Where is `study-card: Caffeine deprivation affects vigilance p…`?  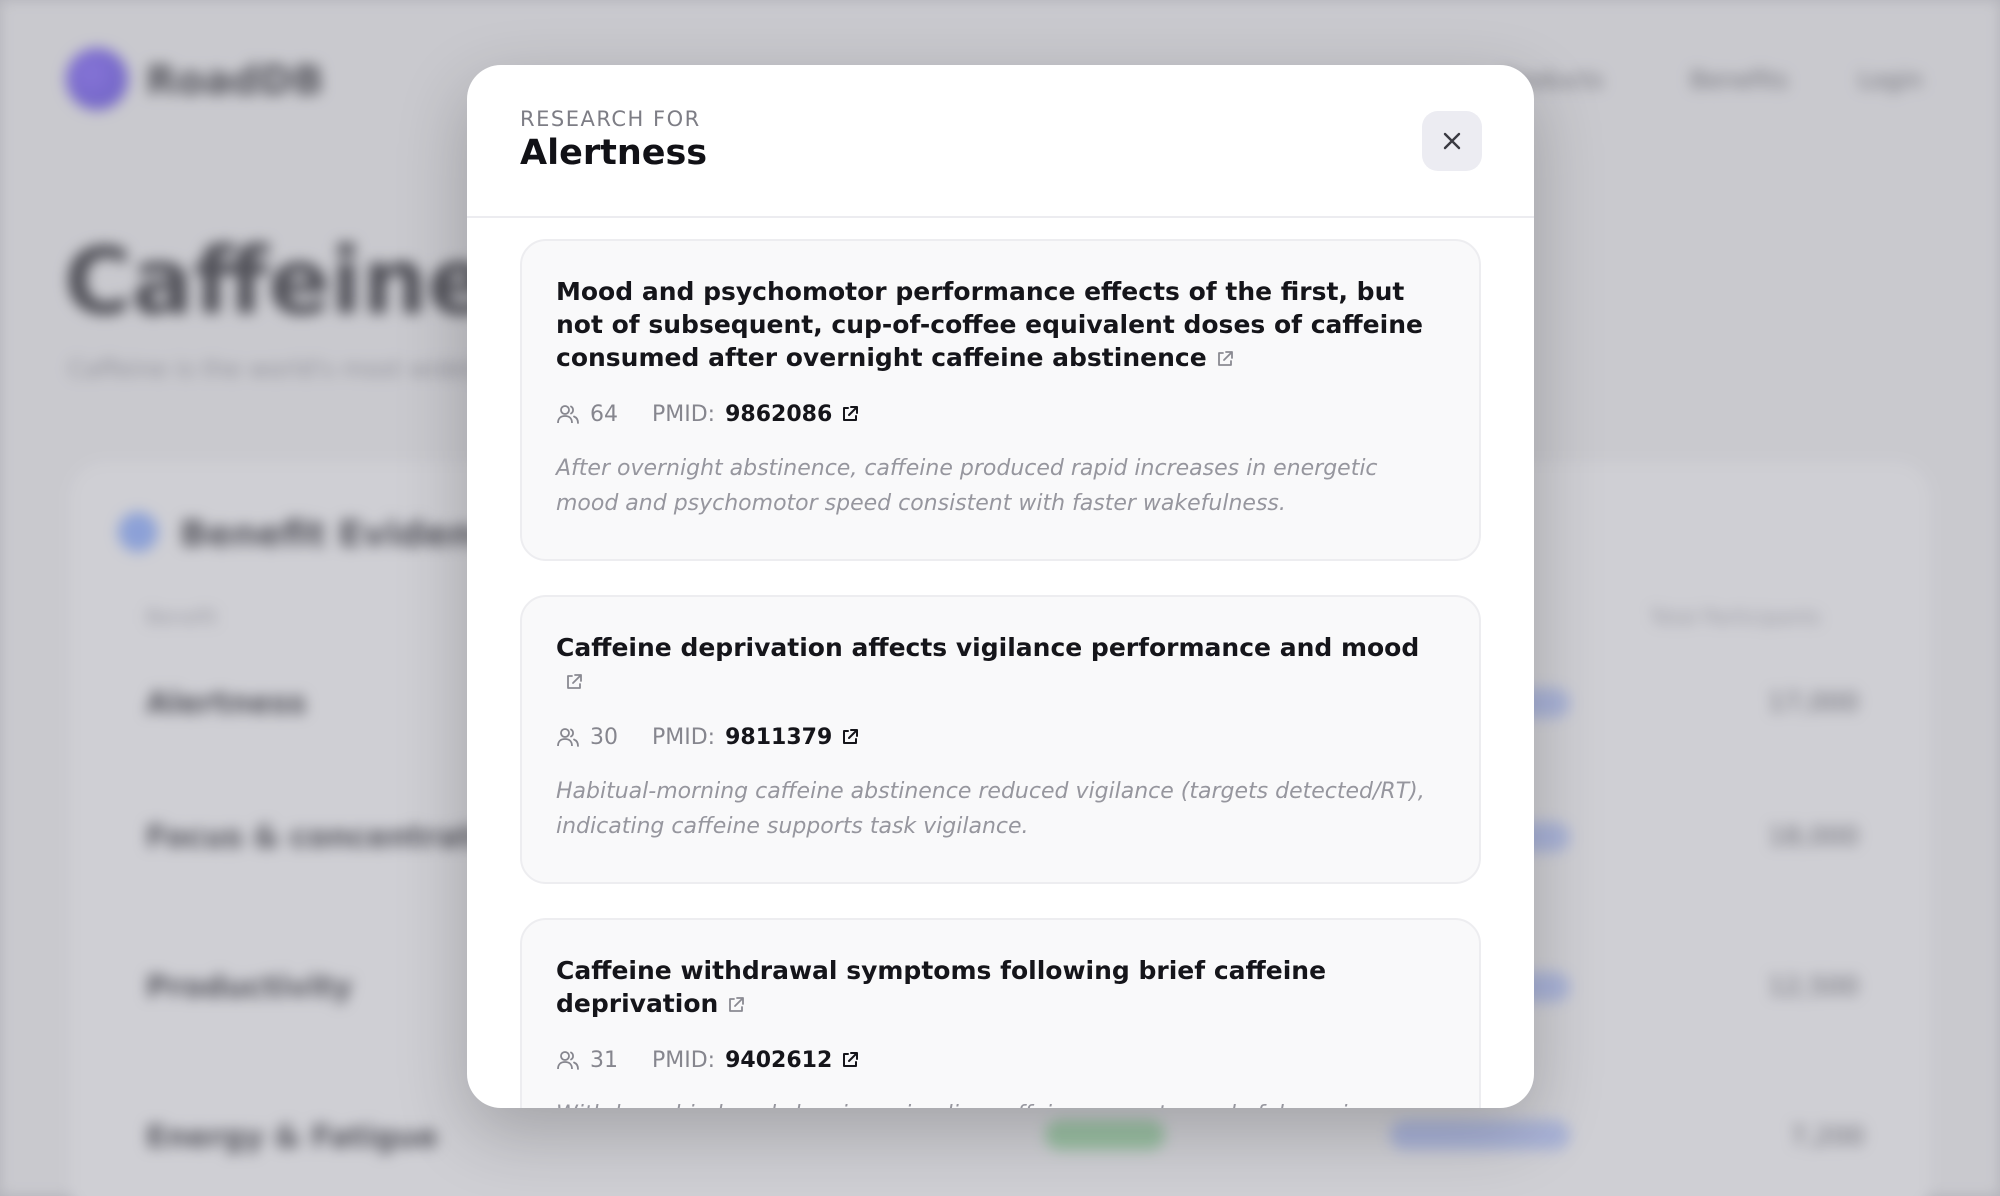 study-card: Caffeine deprivation affects vigilance p… is located at coordinates (1000, 739).